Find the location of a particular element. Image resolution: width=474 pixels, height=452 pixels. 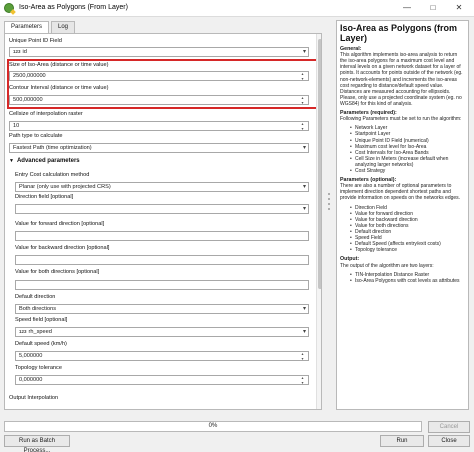

speed-field-value: rh_speed is located at coordinates (40, 332).